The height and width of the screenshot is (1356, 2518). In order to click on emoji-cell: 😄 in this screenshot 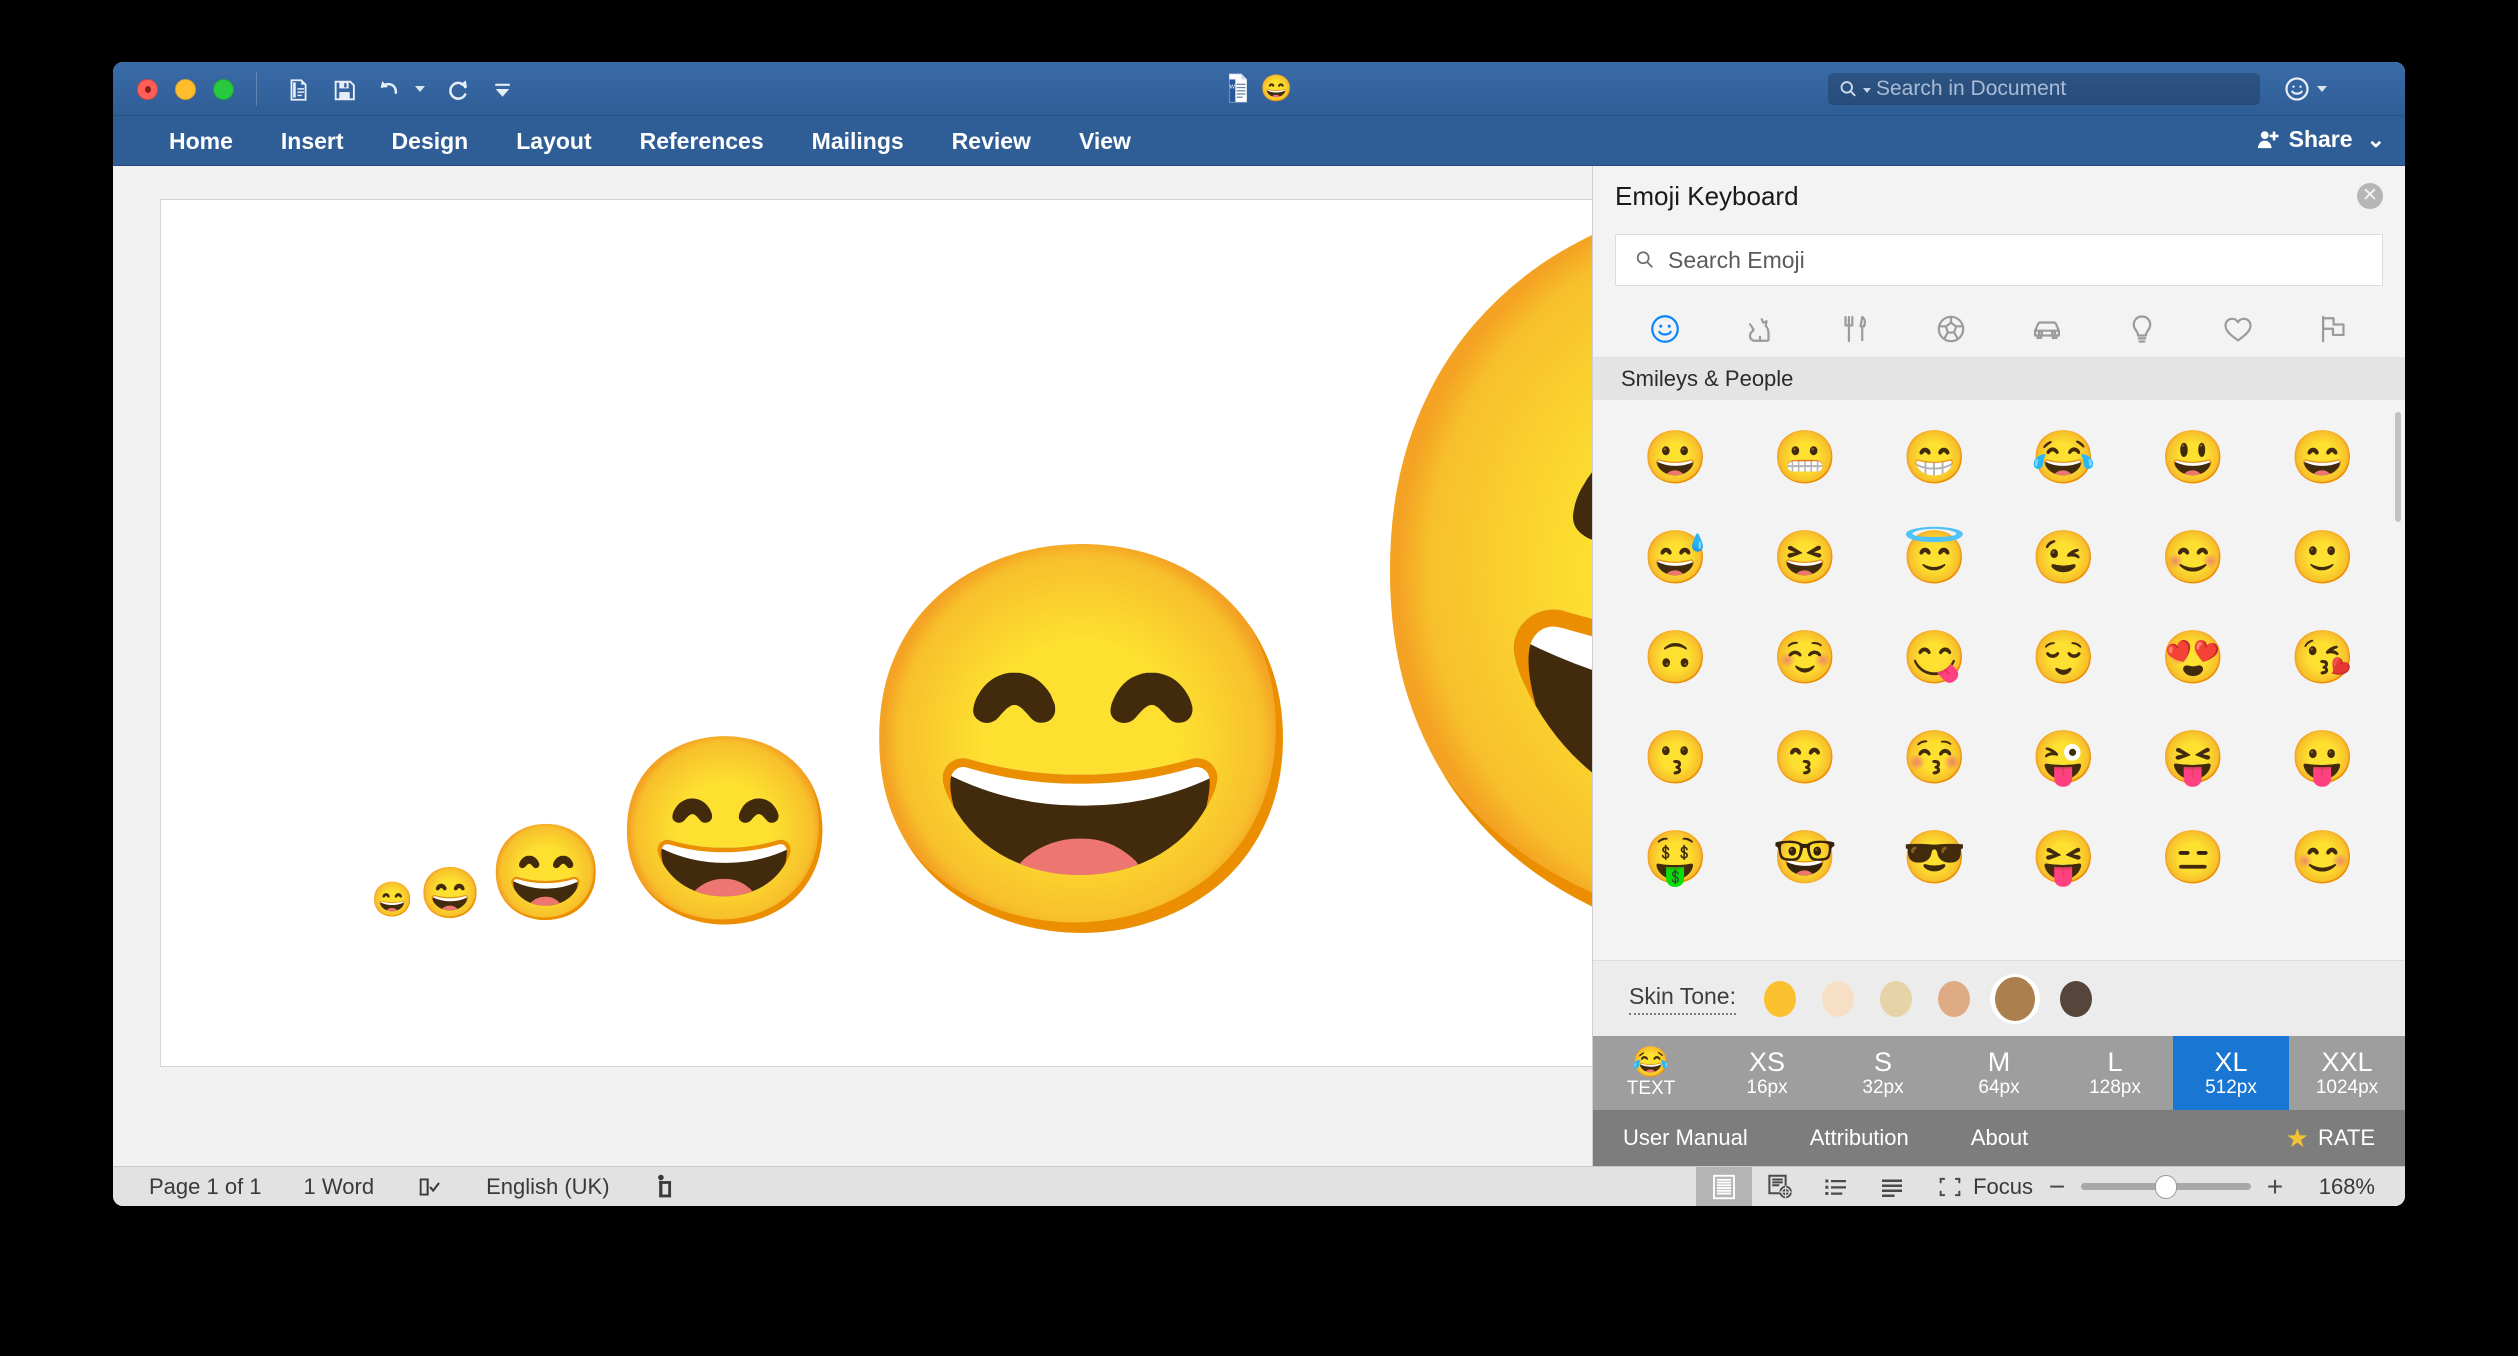, I will do `click(2322, 458)`.